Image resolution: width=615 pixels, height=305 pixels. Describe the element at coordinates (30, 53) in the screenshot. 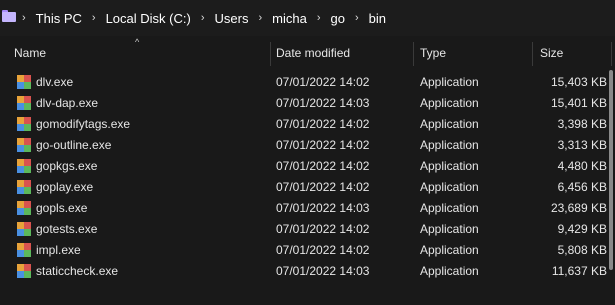

I see `column-header-name: Name` at that location.